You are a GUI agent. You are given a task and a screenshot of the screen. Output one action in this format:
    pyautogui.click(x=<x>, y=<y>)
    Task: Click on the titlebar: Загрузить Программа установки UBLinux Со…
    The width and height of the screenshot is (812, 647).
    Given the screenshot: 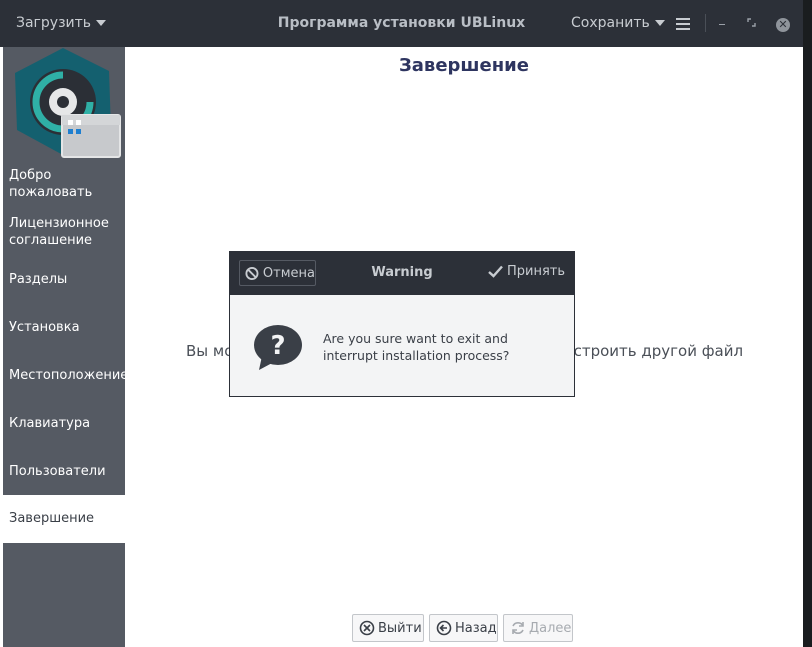 What is the action you would take?
    pyautogui.click(x=401, y=23)
    